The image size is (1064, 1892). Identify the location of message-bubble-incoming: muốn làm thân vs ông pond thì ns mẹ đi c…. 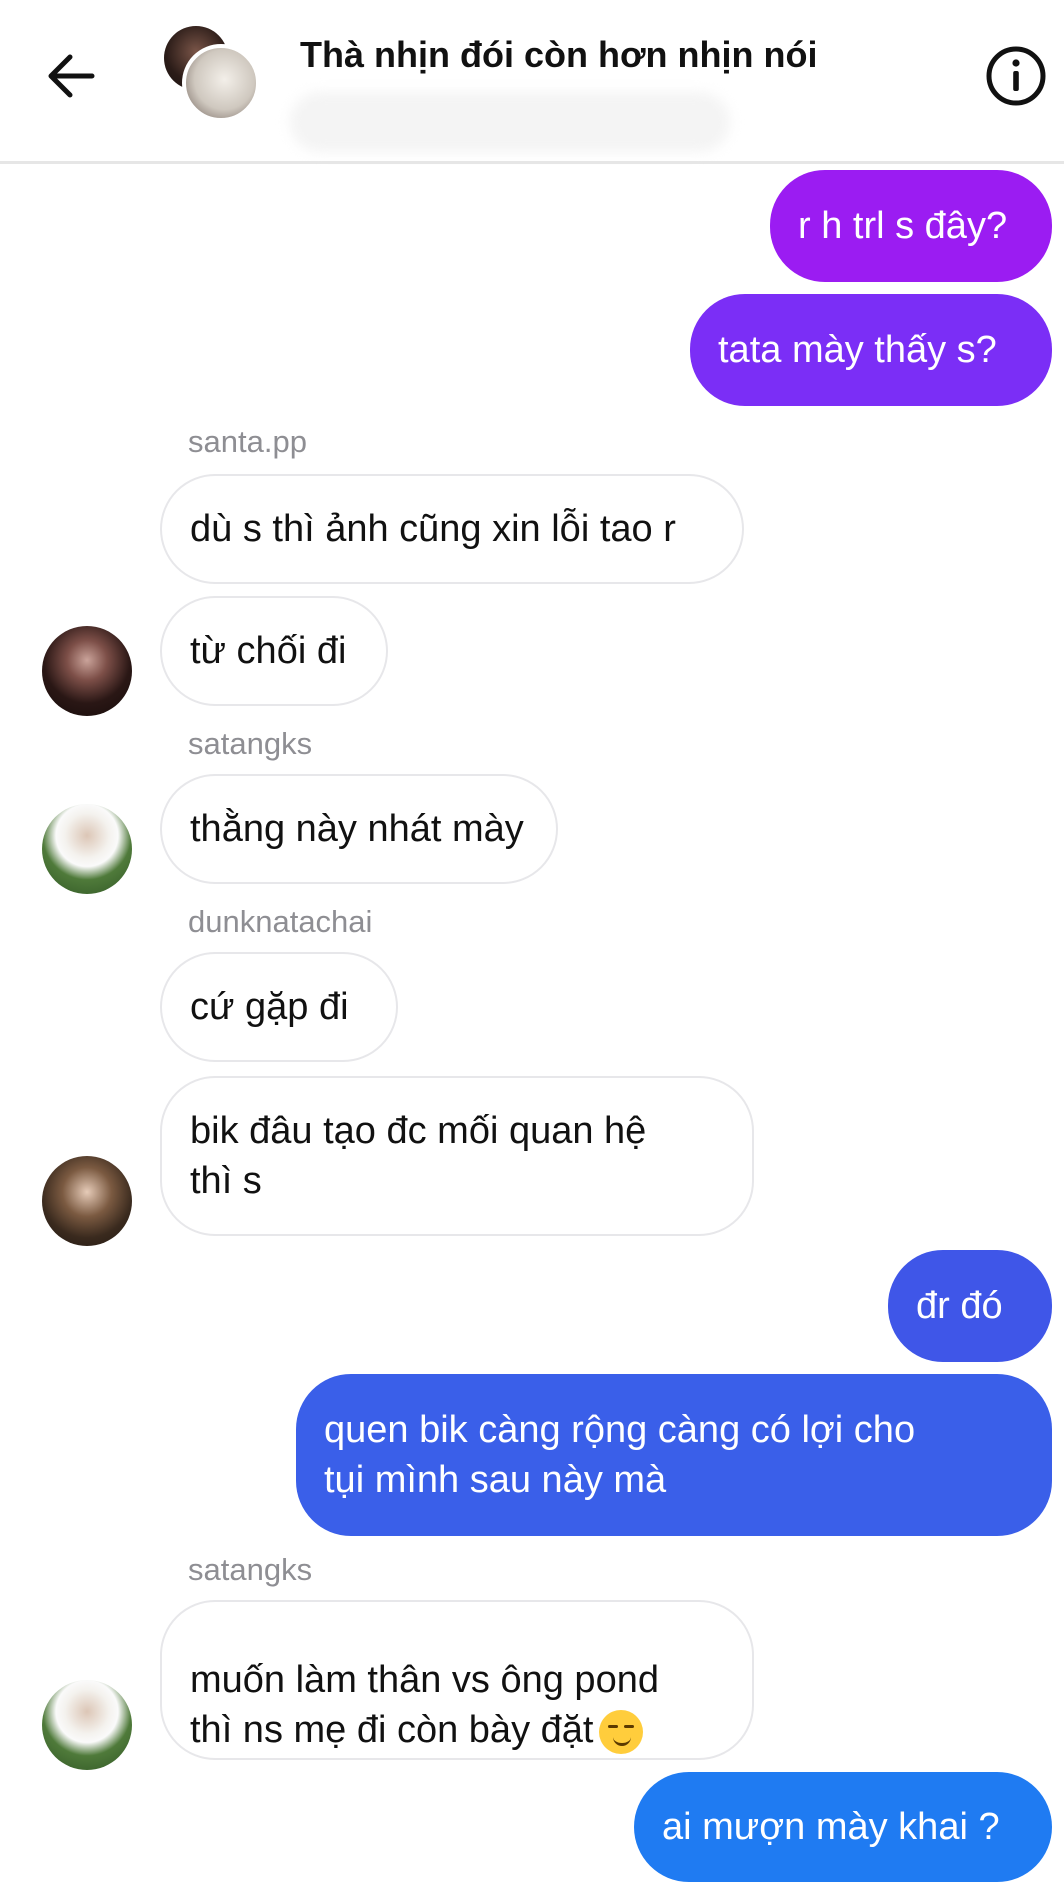
(457, 1680).